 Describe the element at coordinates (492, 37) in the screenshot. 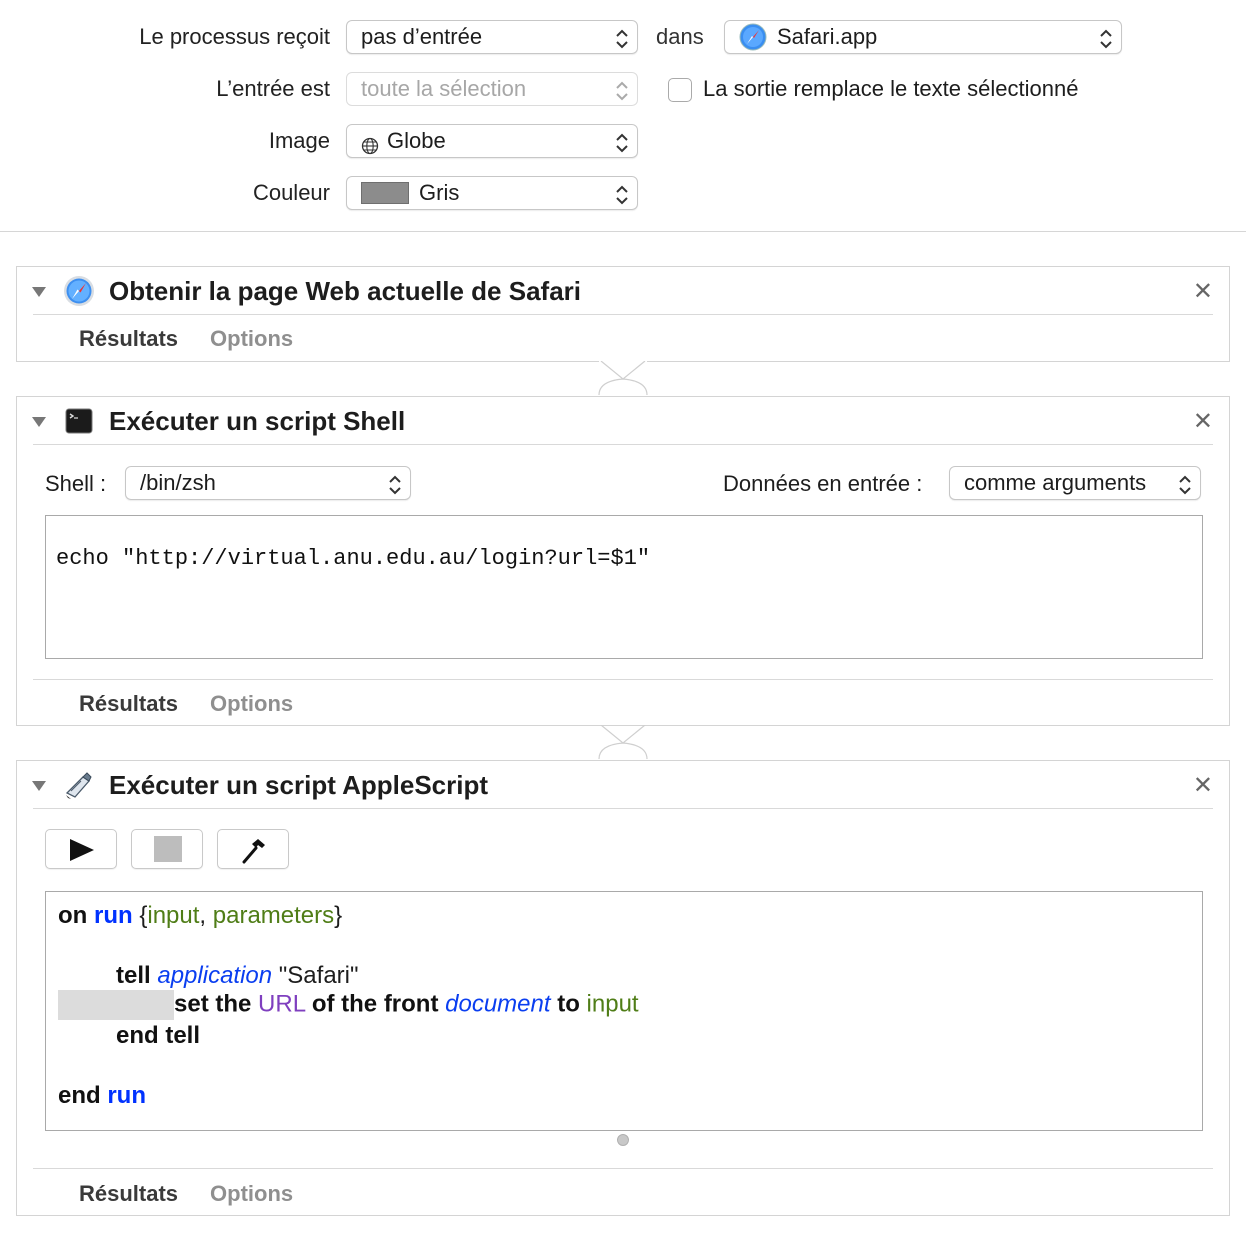

I see `input-type-popup: pas d’entrée` at that location.